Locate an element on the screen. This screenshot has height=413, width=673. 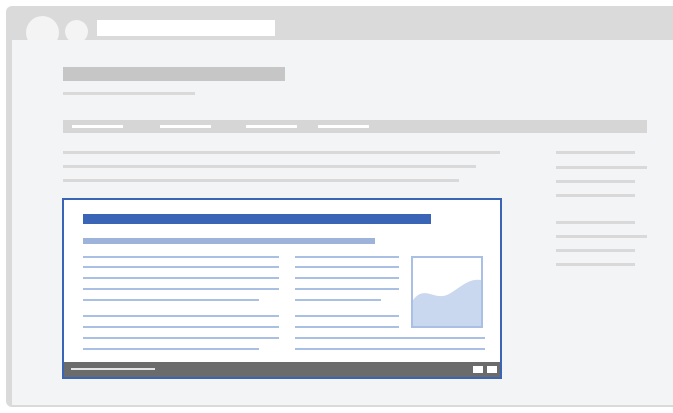
fullscreen-icon is located at coordinates (478, 369).